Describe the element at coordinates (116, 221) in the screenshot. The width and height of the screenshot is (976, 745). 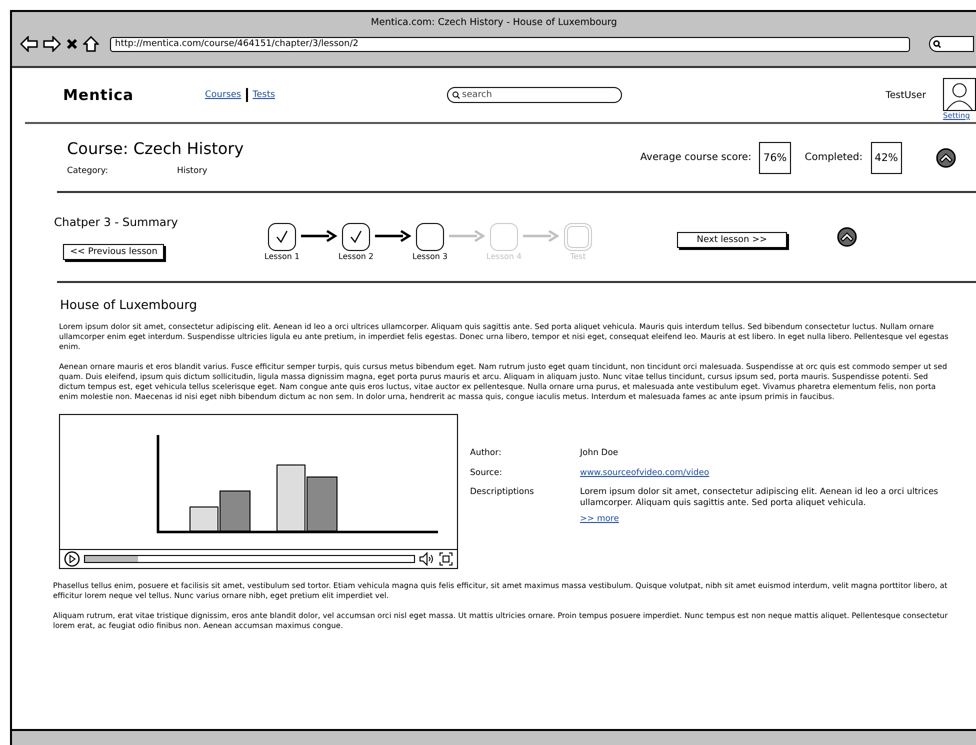
I see `chapter-title: Chatper 3 - Summary` at that location.